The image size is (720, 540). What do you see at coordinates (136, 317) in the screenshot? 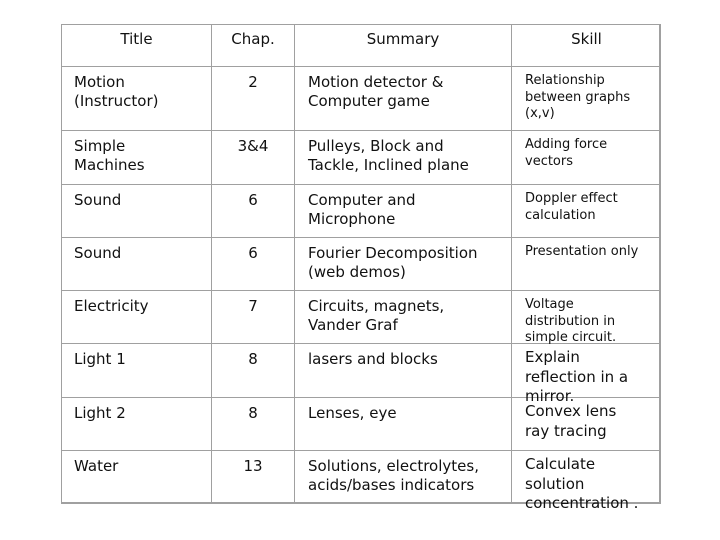
I see `cell-title: Electricity` at bounding box center [136, 317].